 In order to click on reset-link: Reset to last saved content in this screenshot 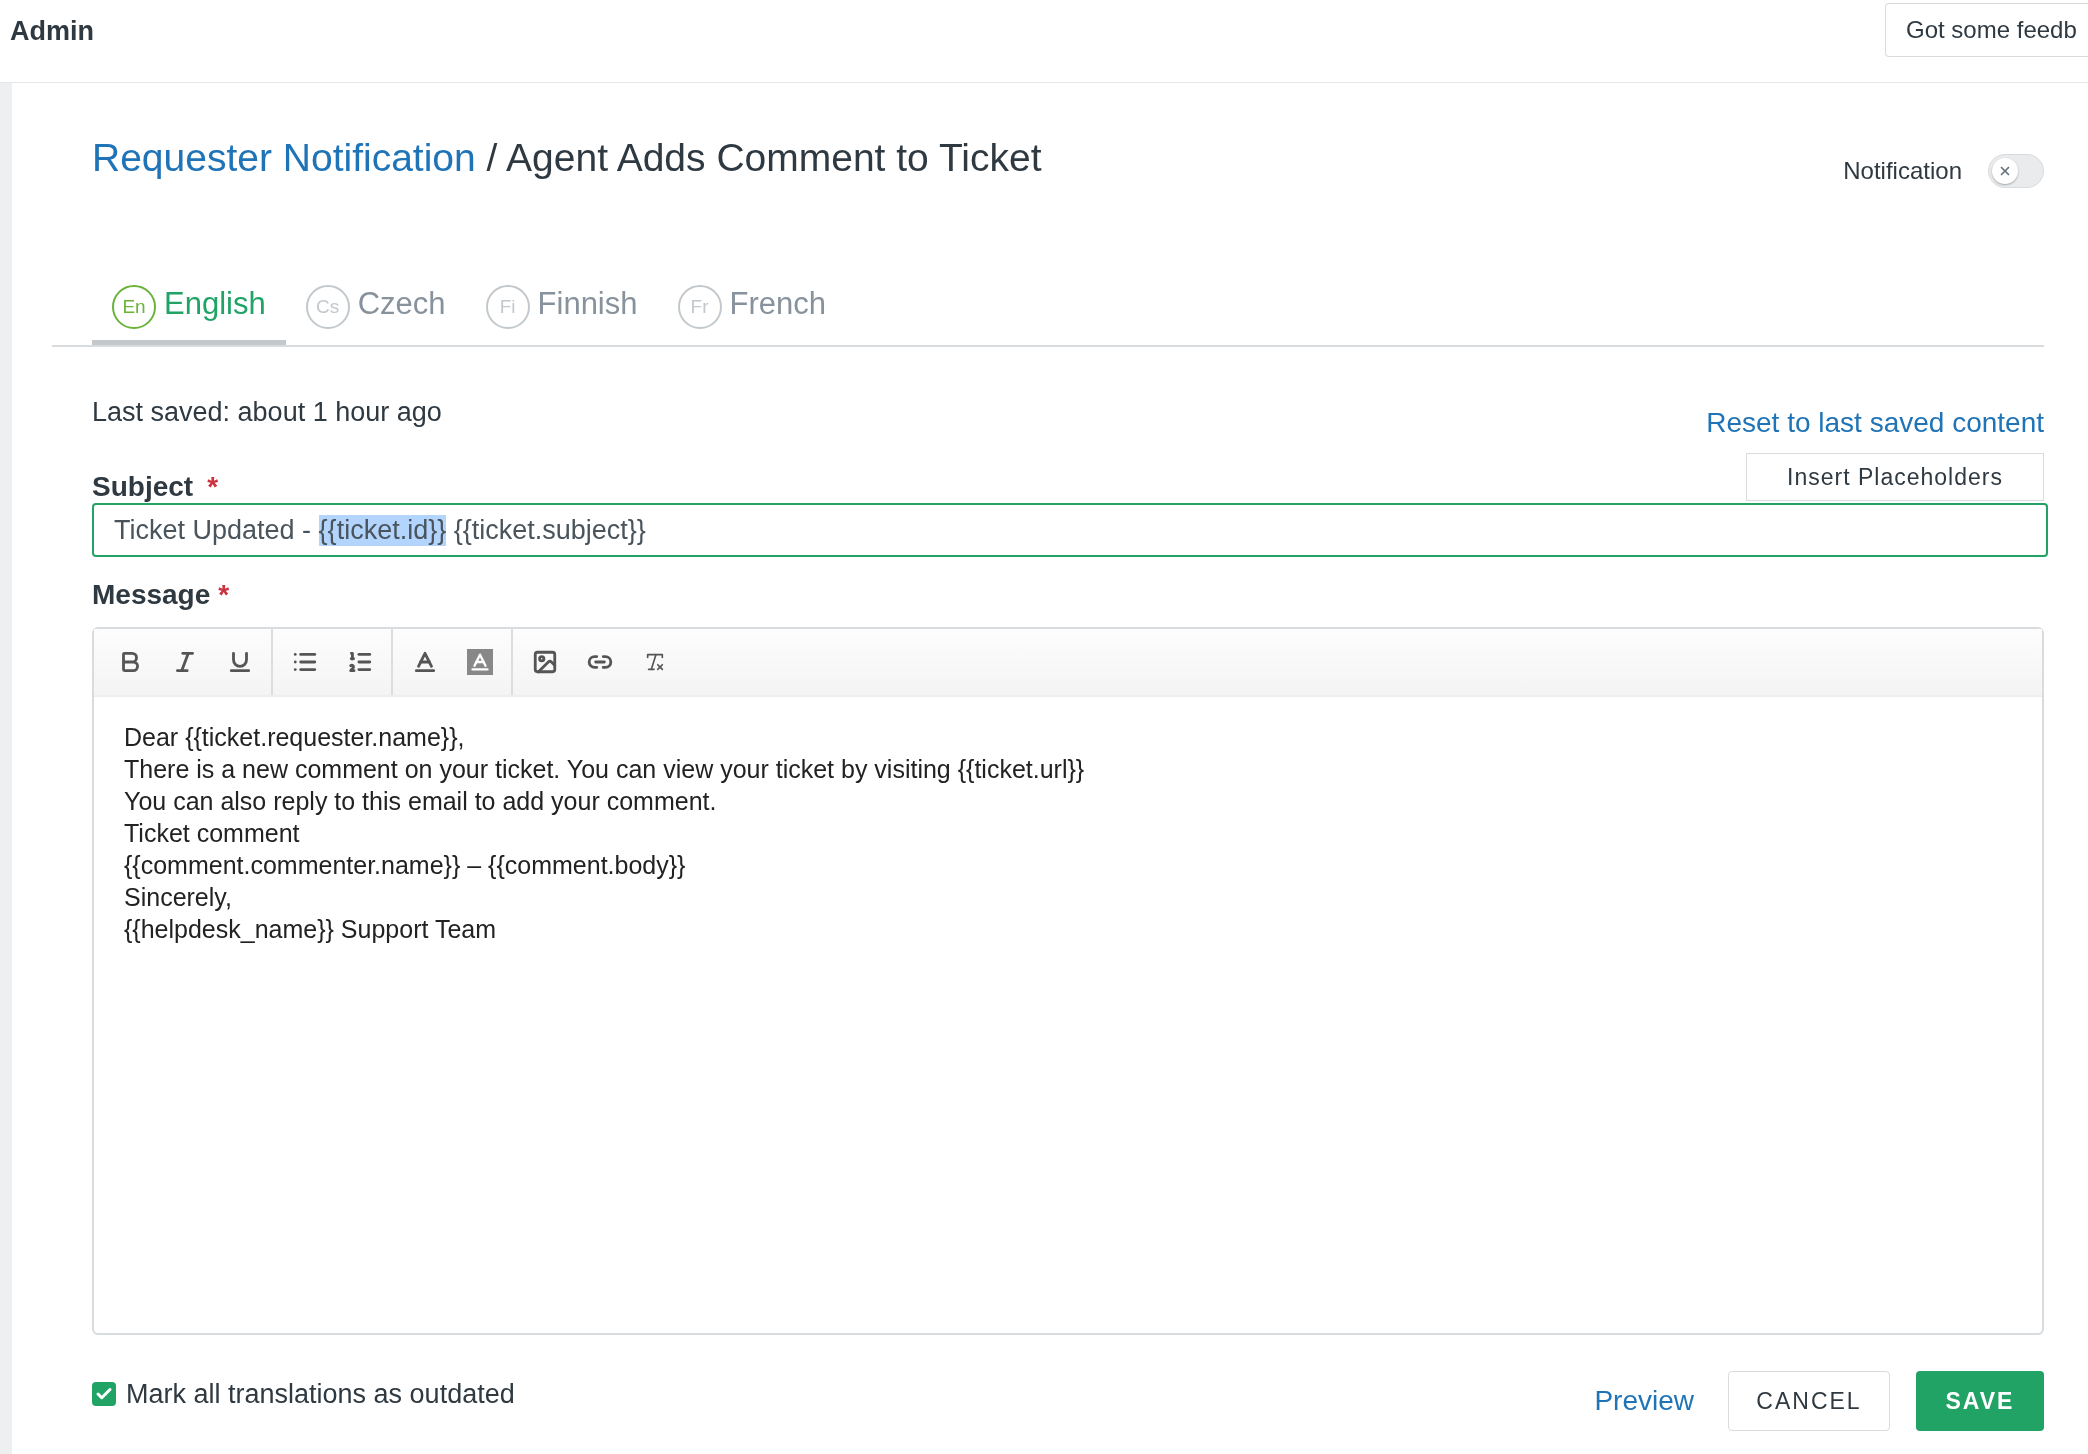, I will do `click(1875, 423)`.